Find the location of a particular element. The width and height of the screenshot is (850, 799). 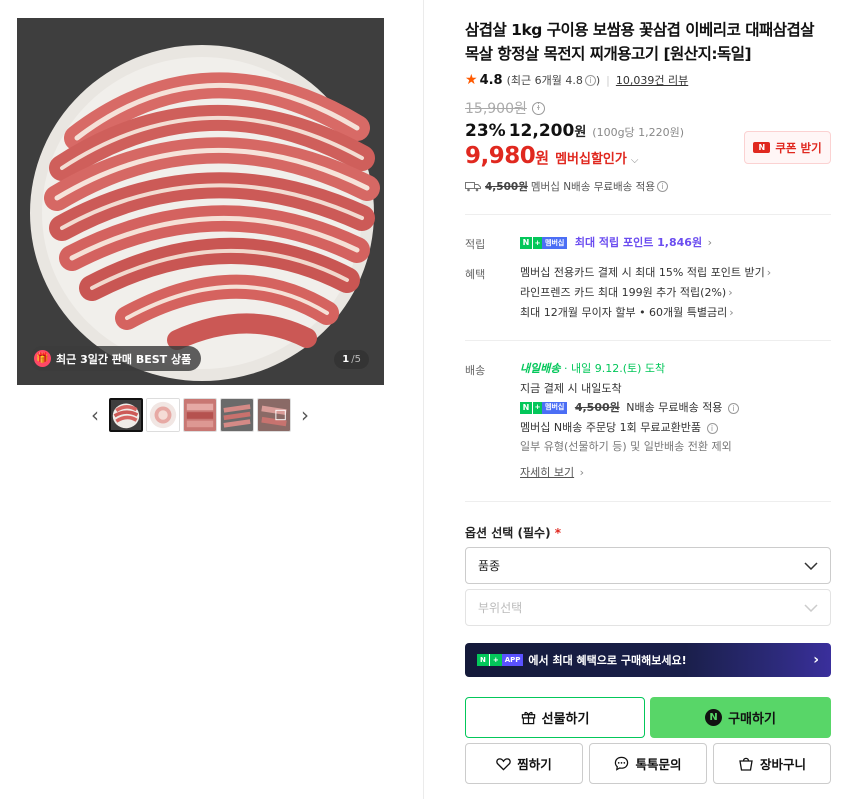

delivery-label: 배송 is located at coordinates (475, 370).